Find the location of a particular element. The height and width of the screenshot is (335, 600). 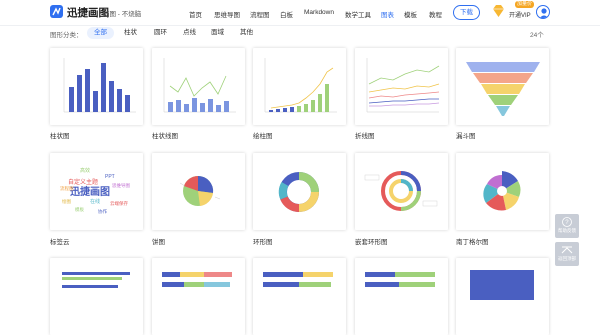

cloud-word: 绘图 is located at coordinates (66, 201).